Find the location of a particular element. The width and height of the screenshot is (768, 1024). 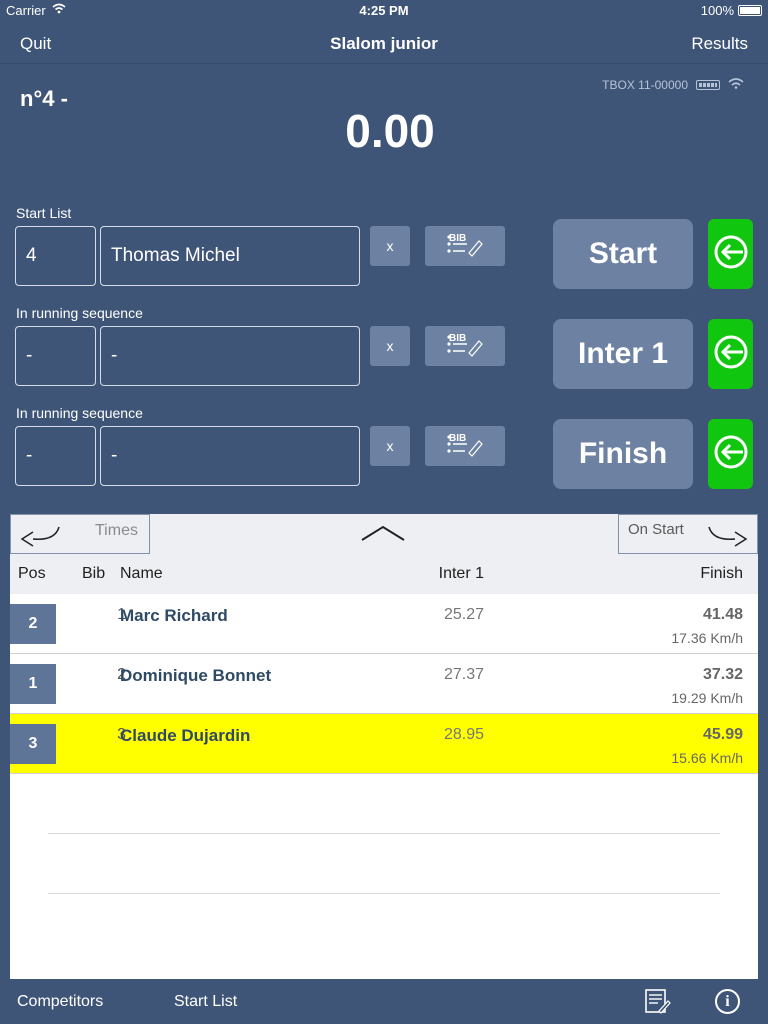

row-name: Marc Richard is located at coordinates (174, 615).